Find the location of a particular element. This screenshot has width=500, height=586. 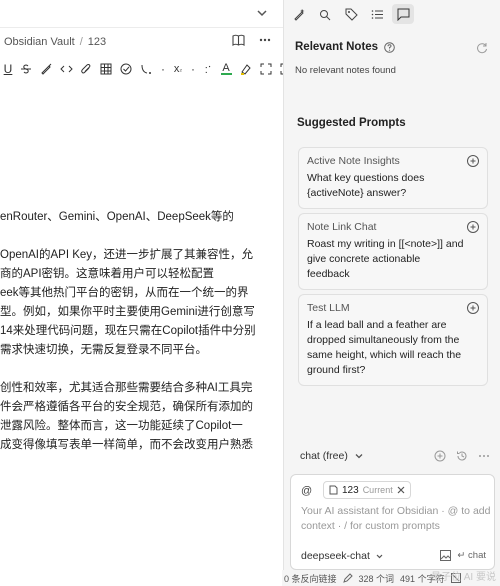

view-actions is located at coordinates (251, 40).